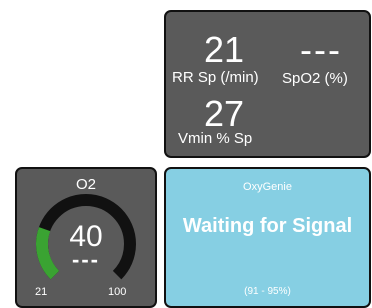  Describe the element at coordinates (85, 184) in the screenshot. I see `o2-title: O2` at that location.